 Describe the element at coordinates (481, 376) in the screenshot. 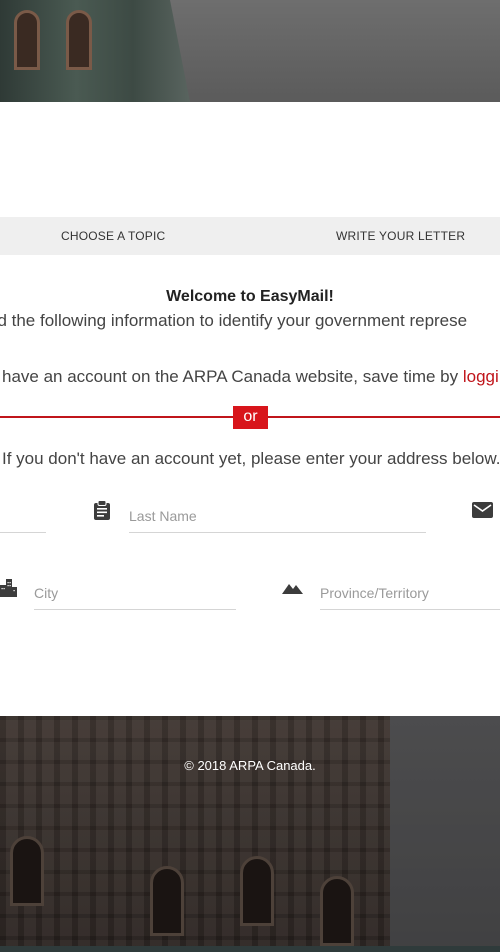

I see `login-link: loggi` at that location.